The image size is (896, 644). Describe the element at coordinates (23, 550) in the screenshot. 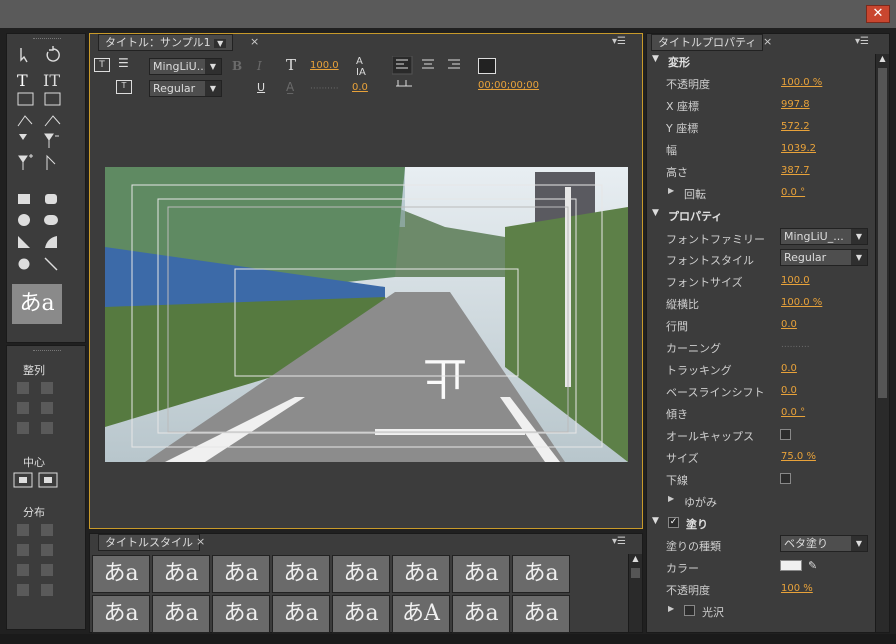

I see `distribute-right-icon` at that location.